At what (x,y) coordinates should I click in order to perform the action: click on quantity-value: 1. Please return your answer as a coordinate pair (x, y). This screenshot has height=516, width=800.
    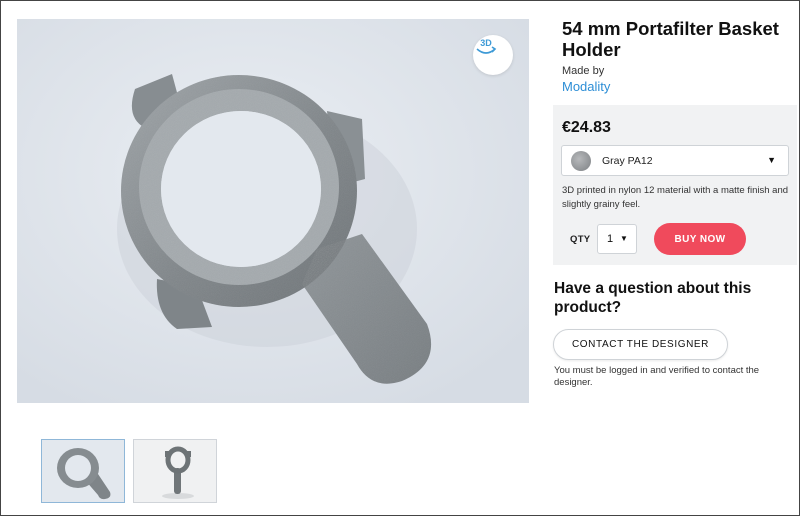
    Looking at the image, I should click on (610, 239).